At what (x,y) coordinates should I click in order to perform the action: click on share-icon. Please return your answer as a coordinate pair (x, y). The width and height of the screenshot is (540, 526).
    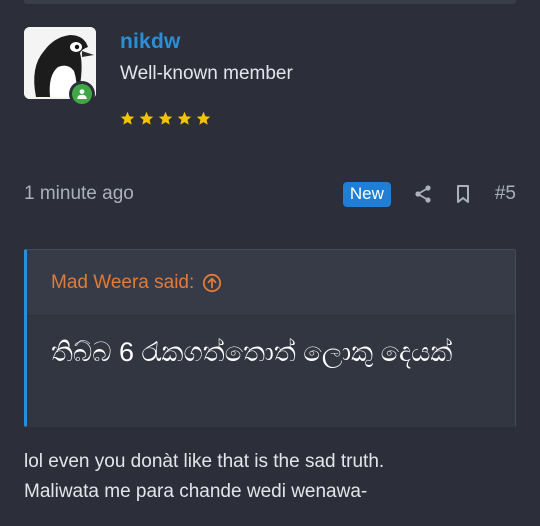
    Looking at the image, I should click on (423, 194).